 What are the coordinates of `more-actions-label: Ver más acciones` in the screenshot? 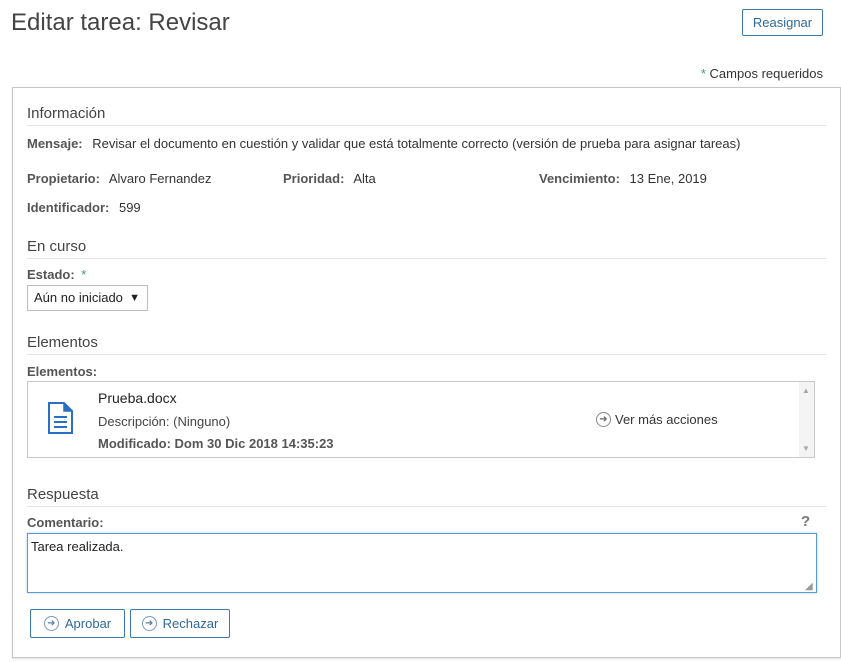 It's located at (666, 419).